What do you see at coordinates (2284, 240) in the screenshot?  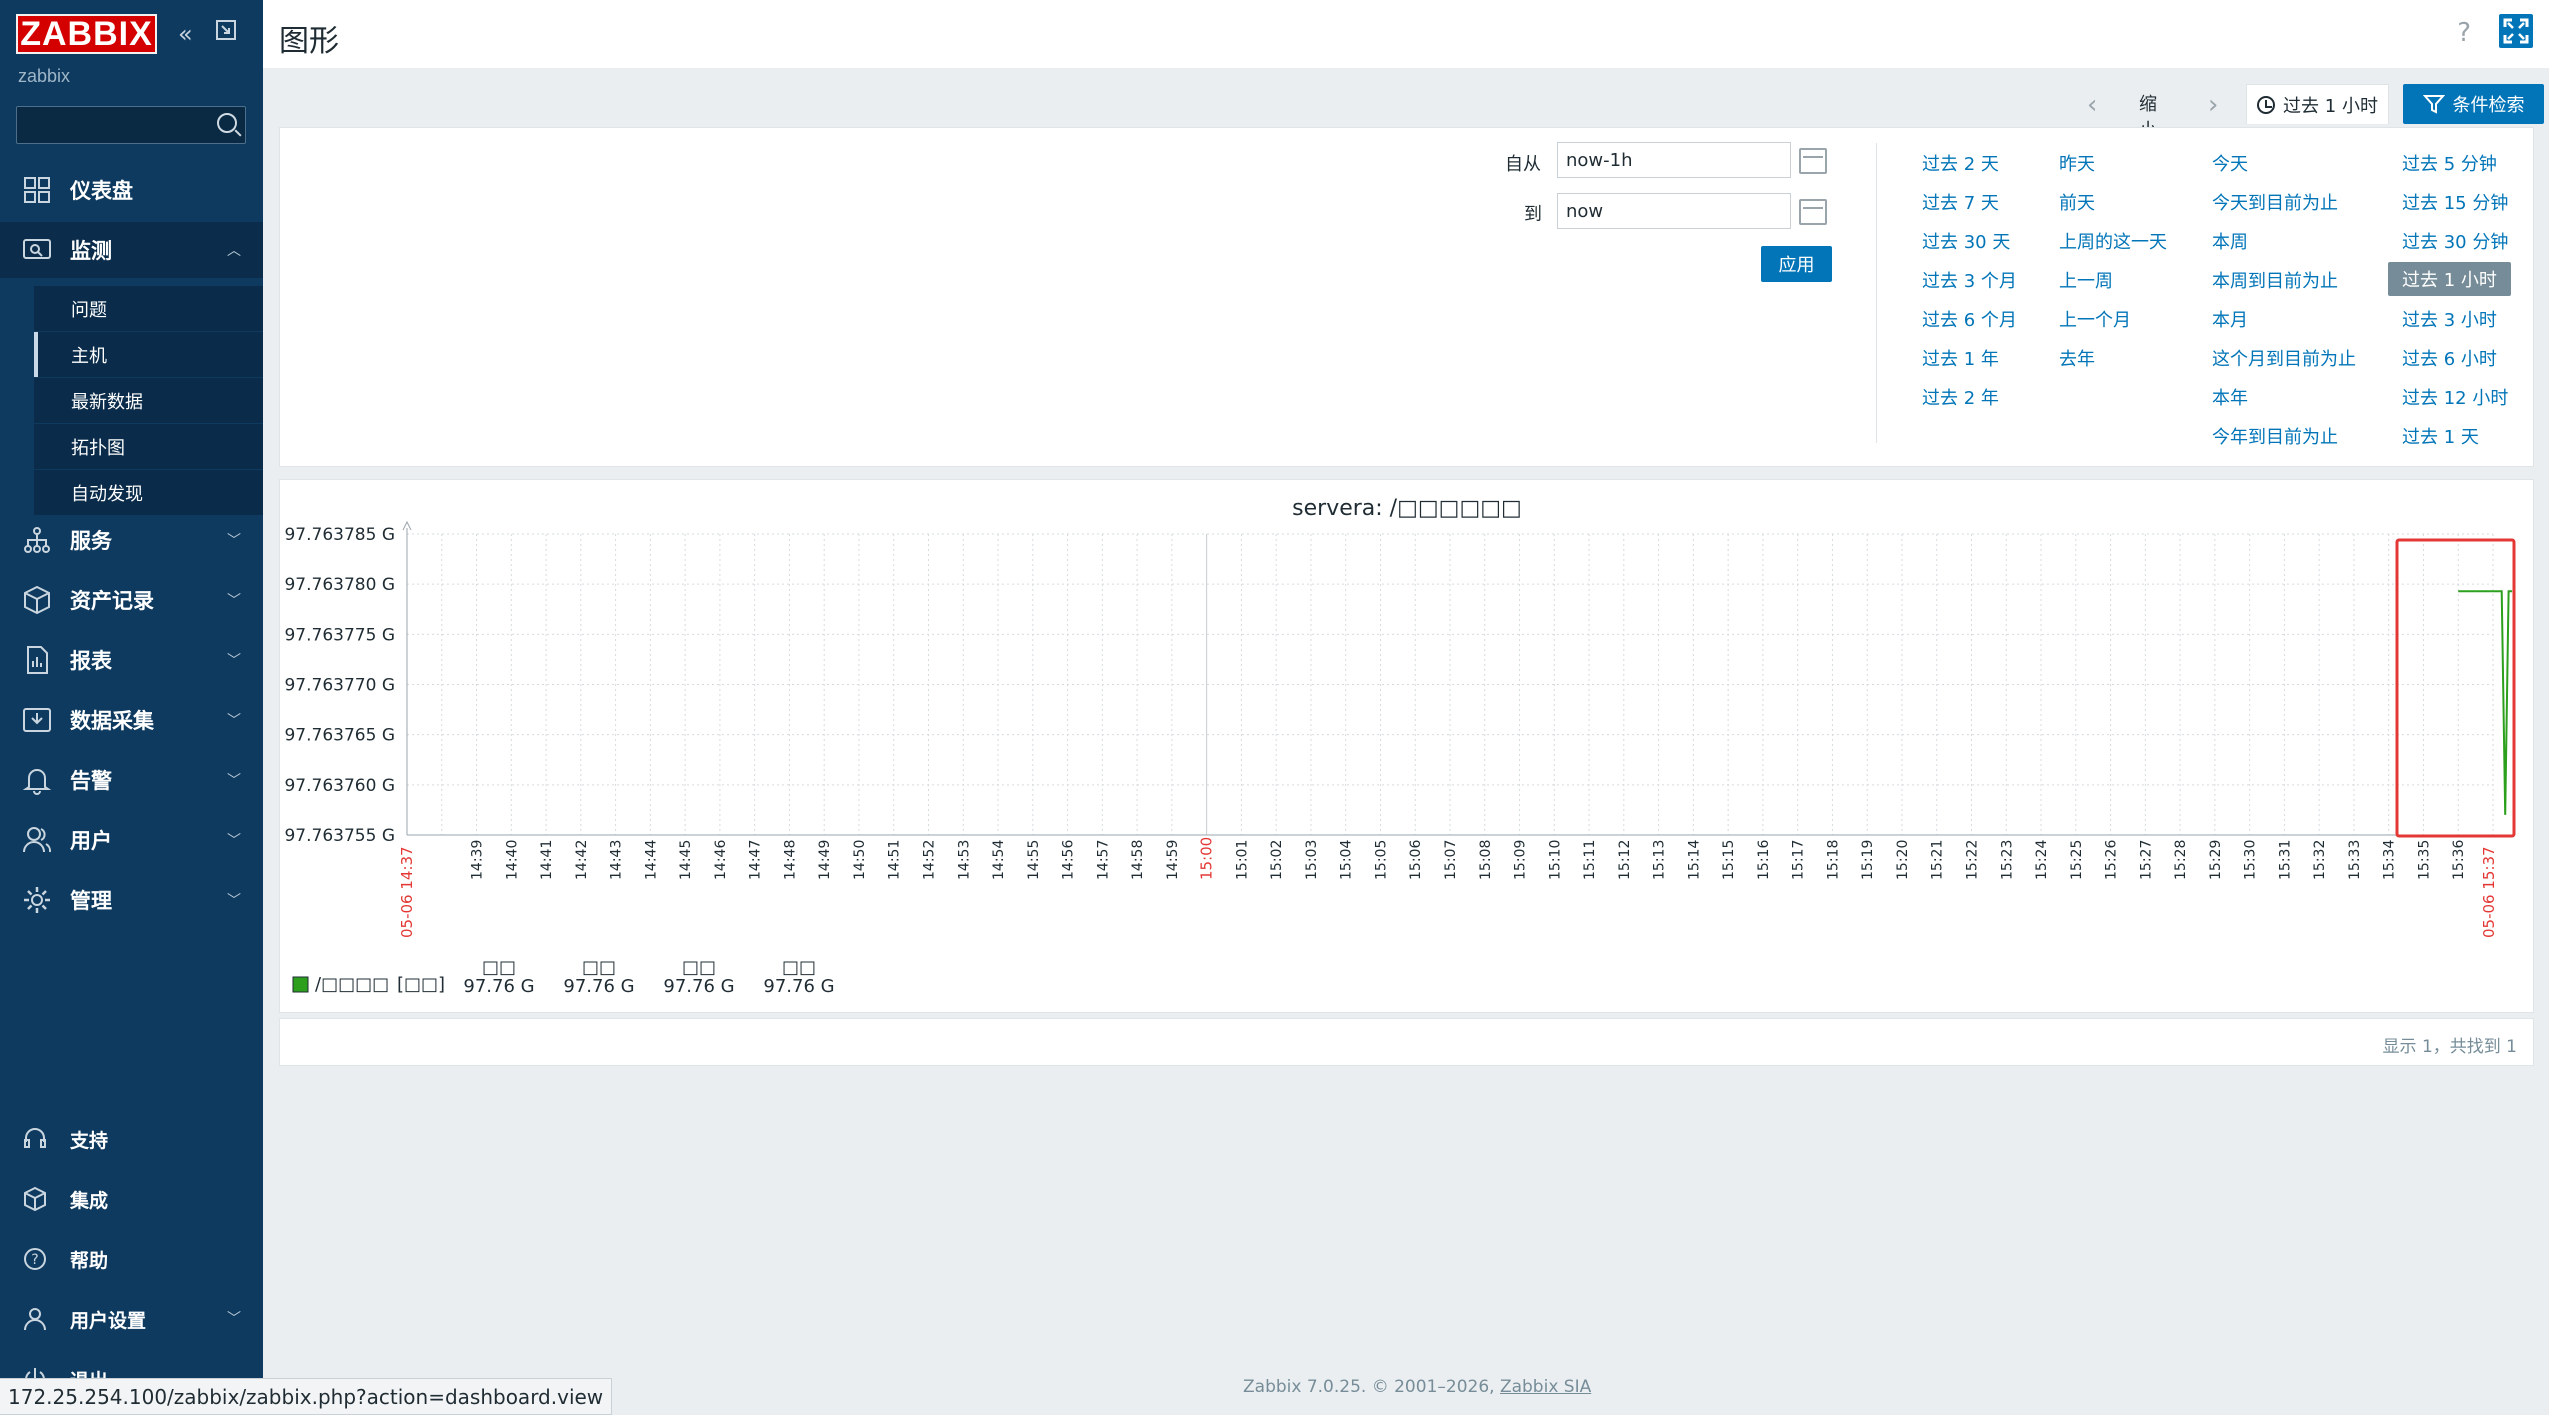 I see `quick-range-link: 本周` at bounding box center [2284, 240].